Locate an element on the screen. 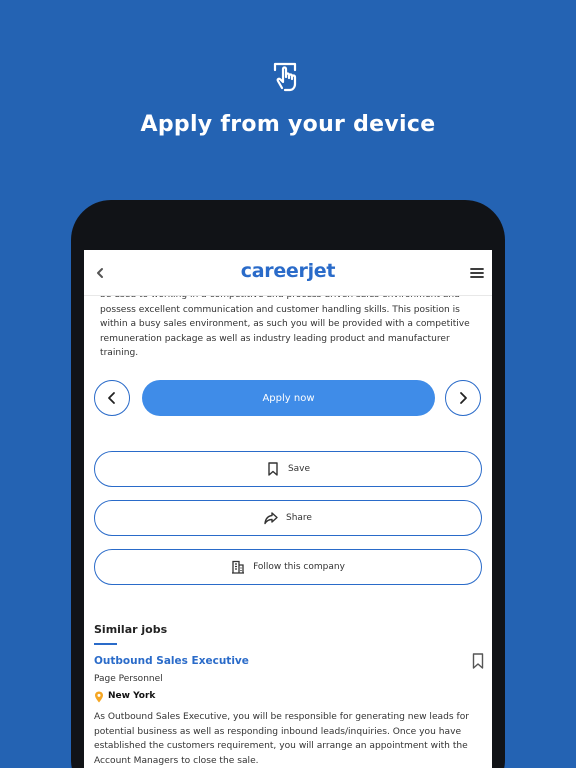  follow-company-button: Follow this company is located at coordinates (288, 567).